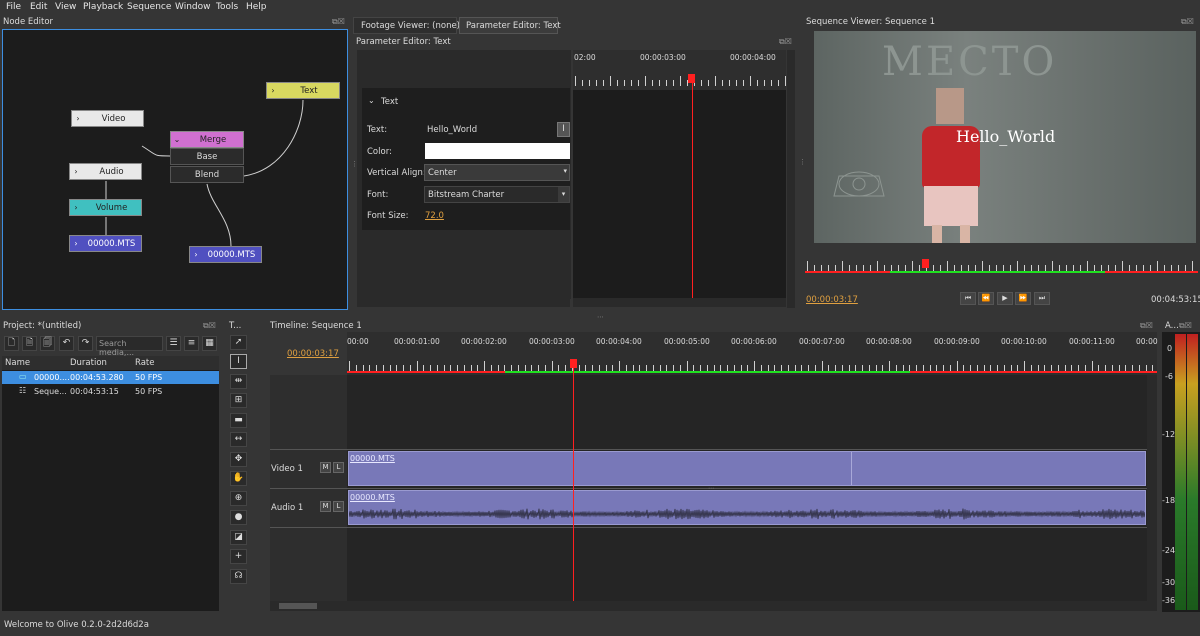  What do you see at coordinates (238, 576) in the screenshot?
I see `headphones-icon: ☊` at bounding box center [238, 576].